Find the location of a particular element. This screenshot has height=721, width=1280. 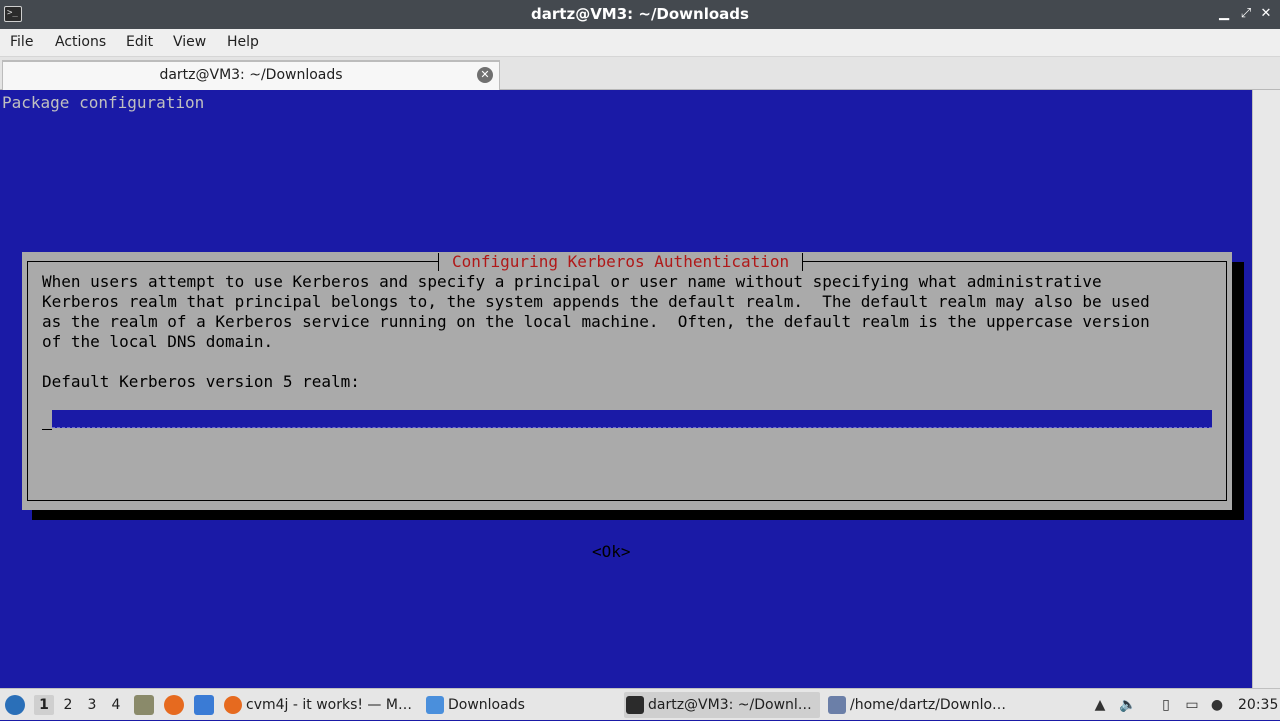

tab-label: dartz@VM3: ~/Downloads is located at coordinates (251, 75).